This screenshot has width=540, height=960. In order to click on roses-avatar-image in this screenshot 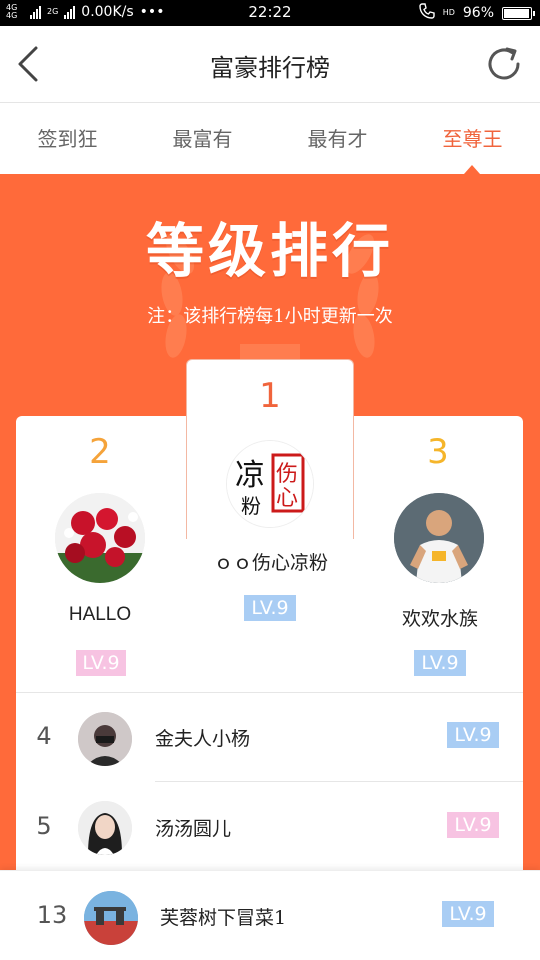, I will do `click(100, 538)`.